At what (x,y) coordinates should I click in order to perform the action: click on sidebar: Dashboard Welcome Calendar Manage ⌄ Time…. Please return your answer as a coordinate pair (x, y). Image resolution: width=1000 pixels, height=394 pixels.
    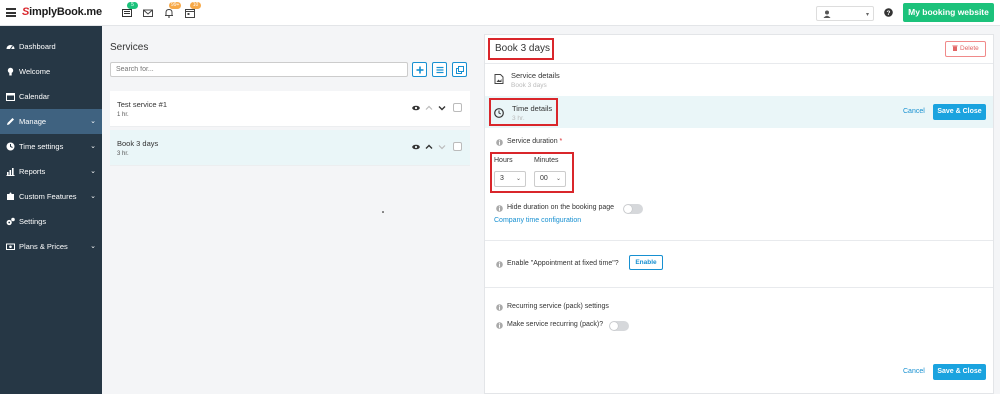
    Looking at the image, I should click on (51, 210).